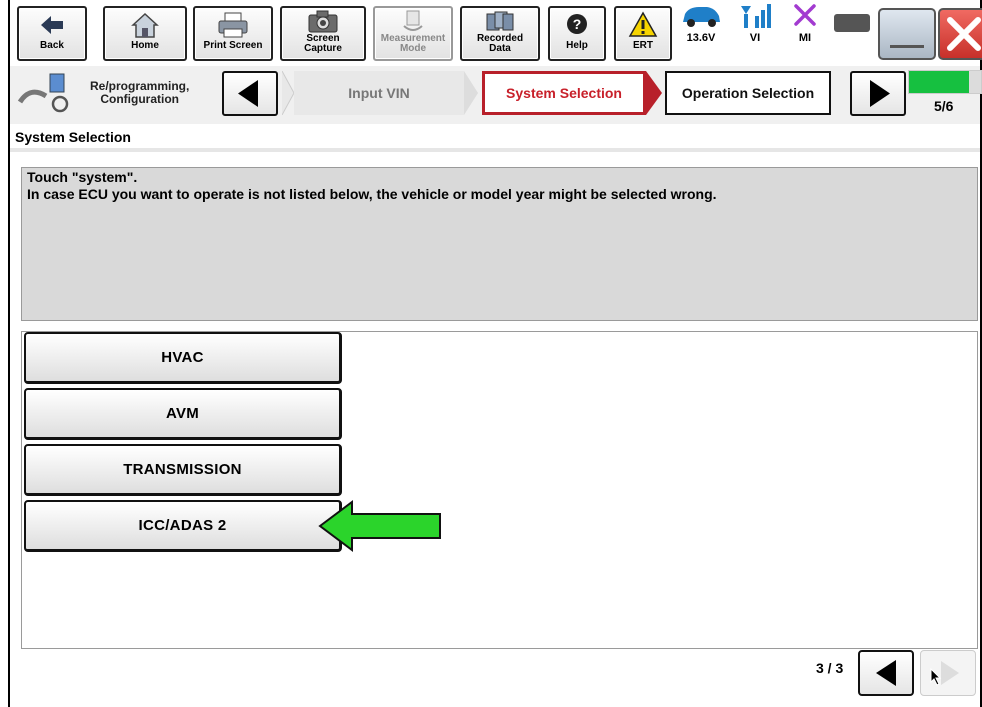 The width and height of the screenshot is (982, 707). I want to click on page-indicator: 3 / 3, so click(830, 668).